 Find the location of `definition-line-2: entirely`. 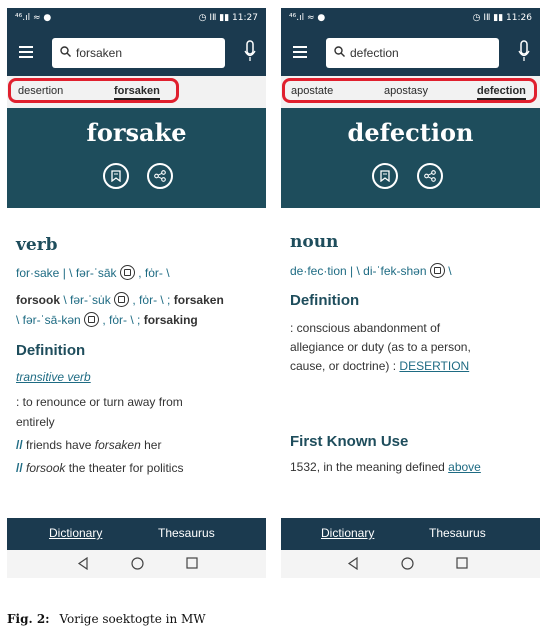

definition-line-2: entirely is located at coordinates (35, 422).